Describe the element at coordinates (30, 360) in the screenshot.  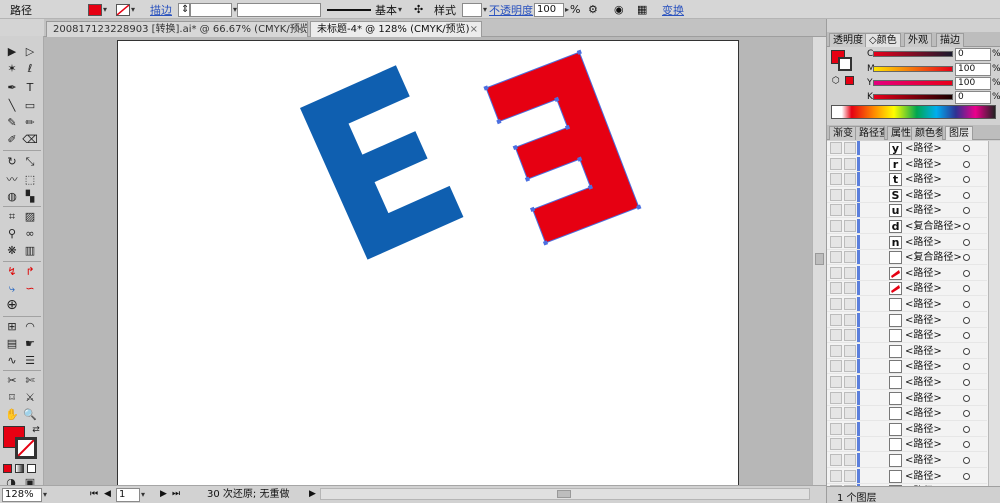
I see `list-icon: ☰` at that location.